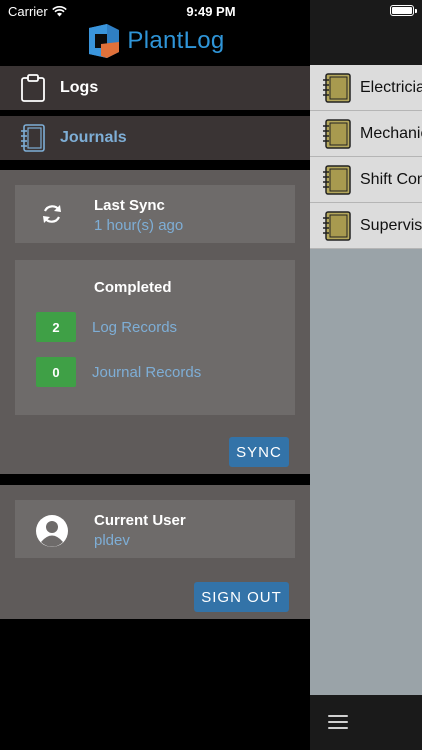 Image resolution: width=422 pixels, height=750 pixels. What do you see at coordinates (112, 540) in the screenshot?
I see `current-user-name: pldev` at bounding box center [112, 540].